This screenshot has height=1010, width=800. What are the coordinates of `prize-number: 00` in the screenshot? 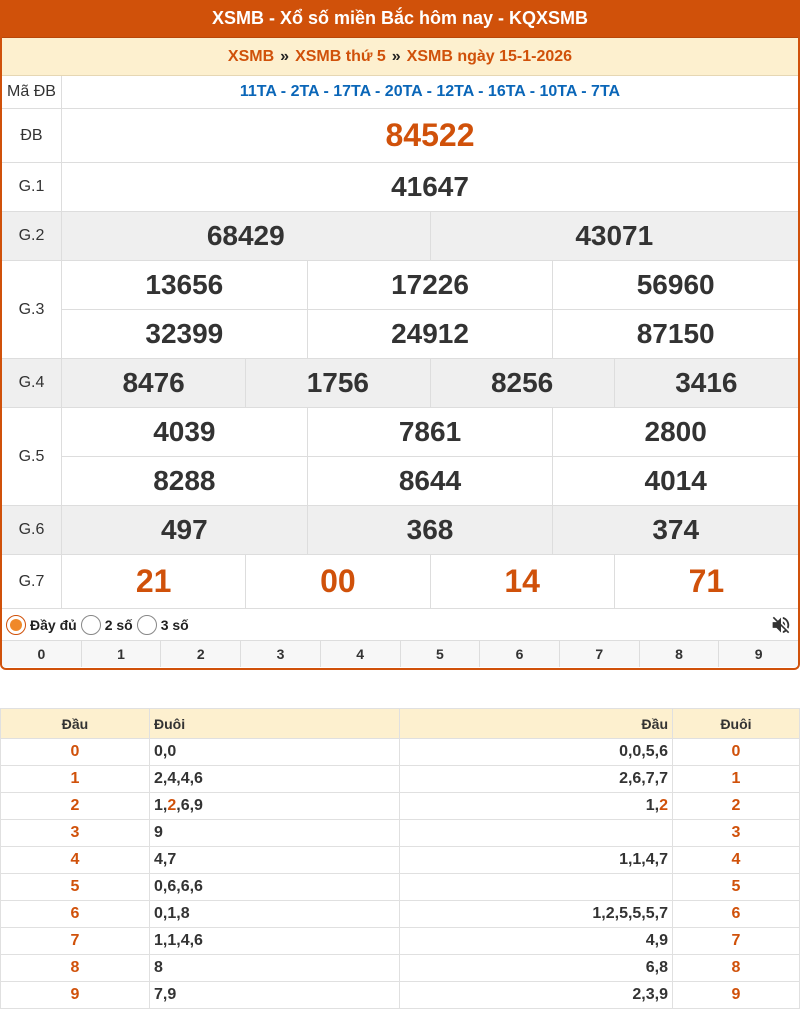 It's located at (337, 581).